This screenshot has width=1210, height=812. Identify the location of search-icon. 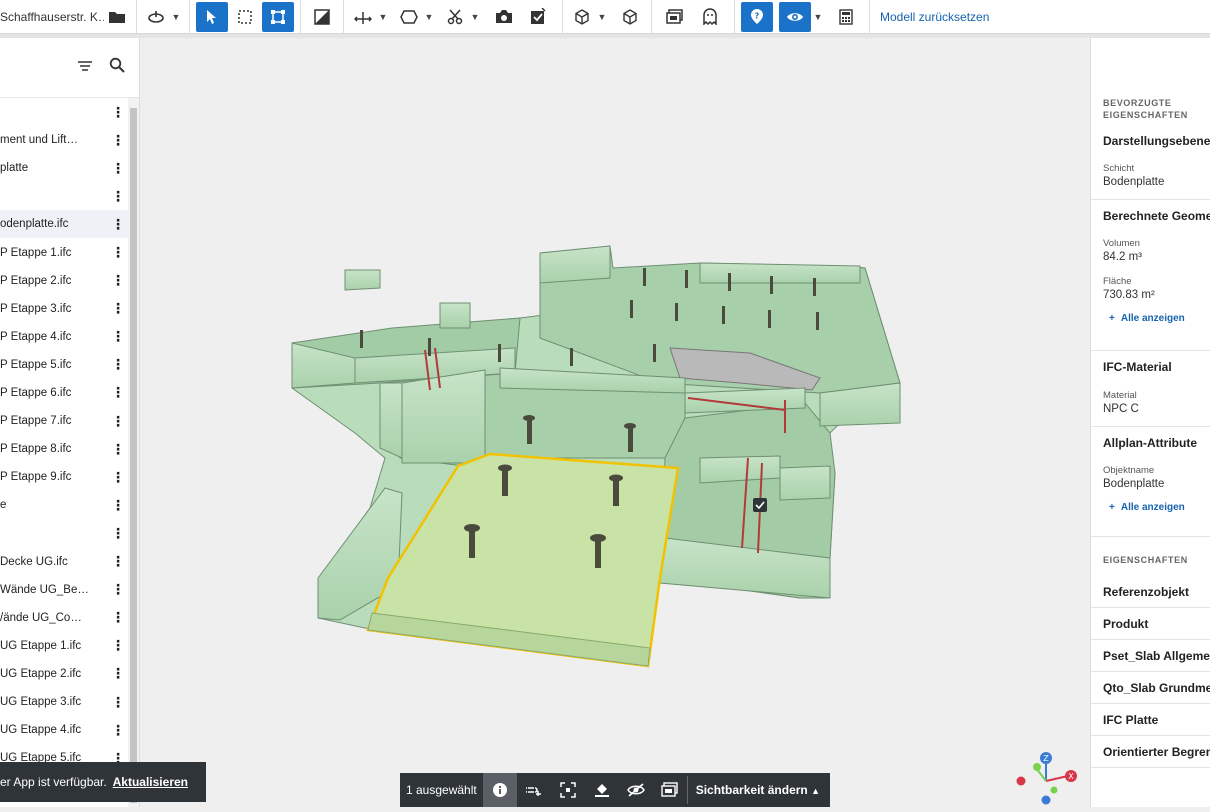
(117, 67).